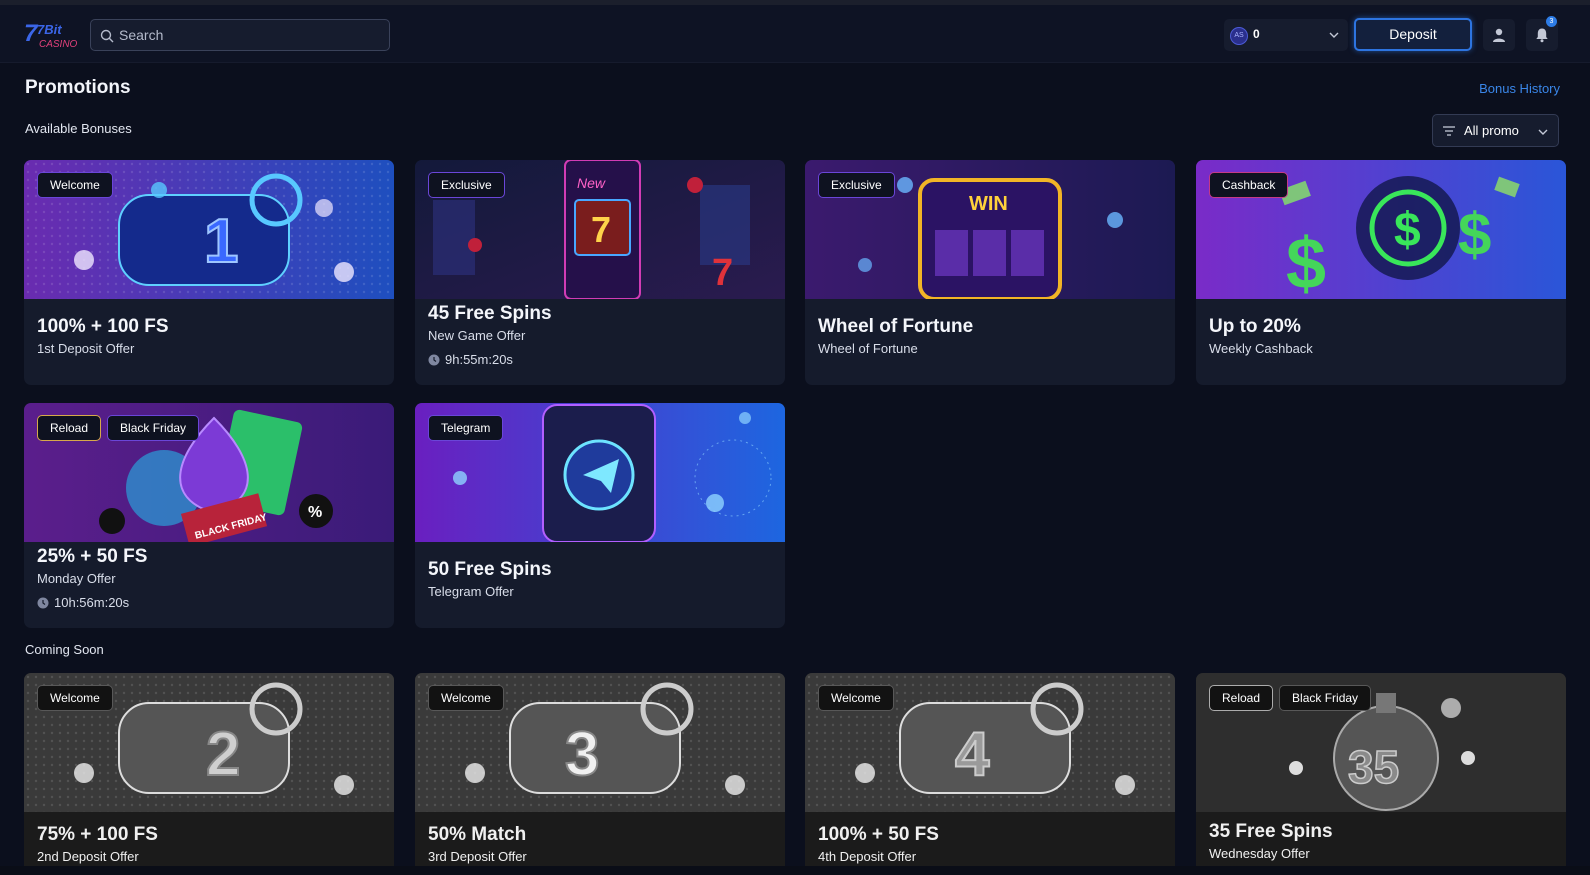 The height and width of the screenshot is (875, 1590). I want to click on art-label: New, so click(591, 183).